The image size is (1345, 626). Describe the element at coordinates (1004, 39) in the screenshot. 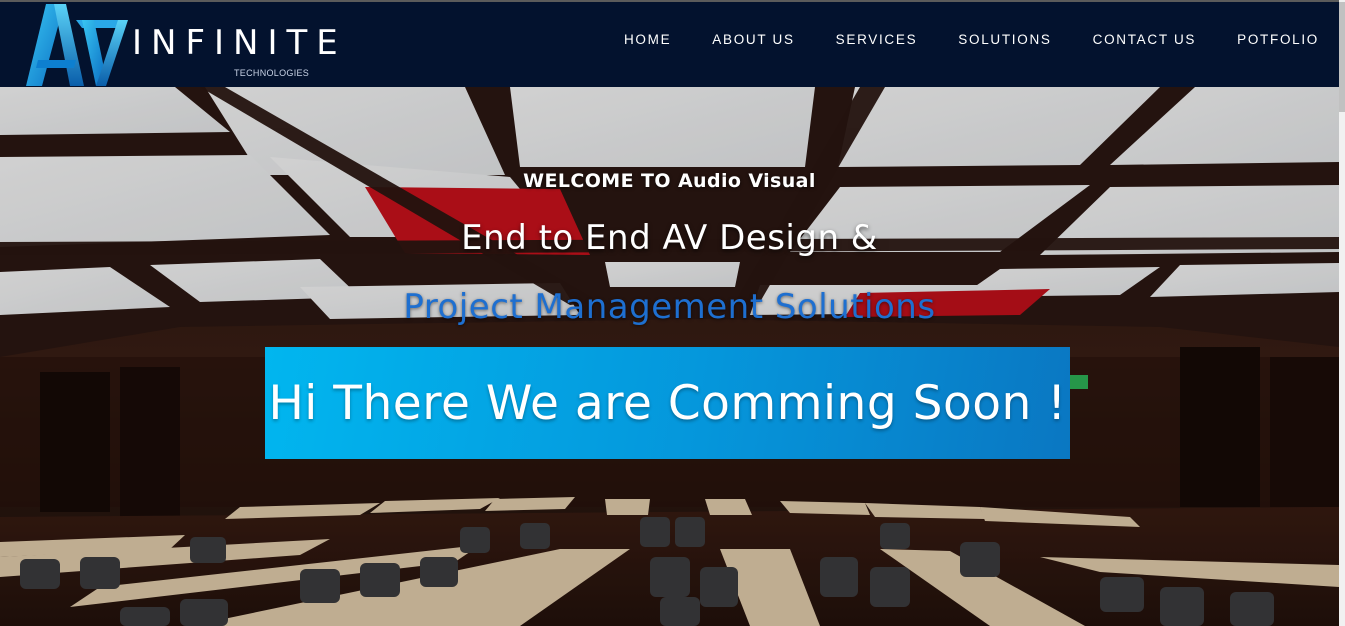

I see `nav-solutions: SOLUTIONS` at that location.